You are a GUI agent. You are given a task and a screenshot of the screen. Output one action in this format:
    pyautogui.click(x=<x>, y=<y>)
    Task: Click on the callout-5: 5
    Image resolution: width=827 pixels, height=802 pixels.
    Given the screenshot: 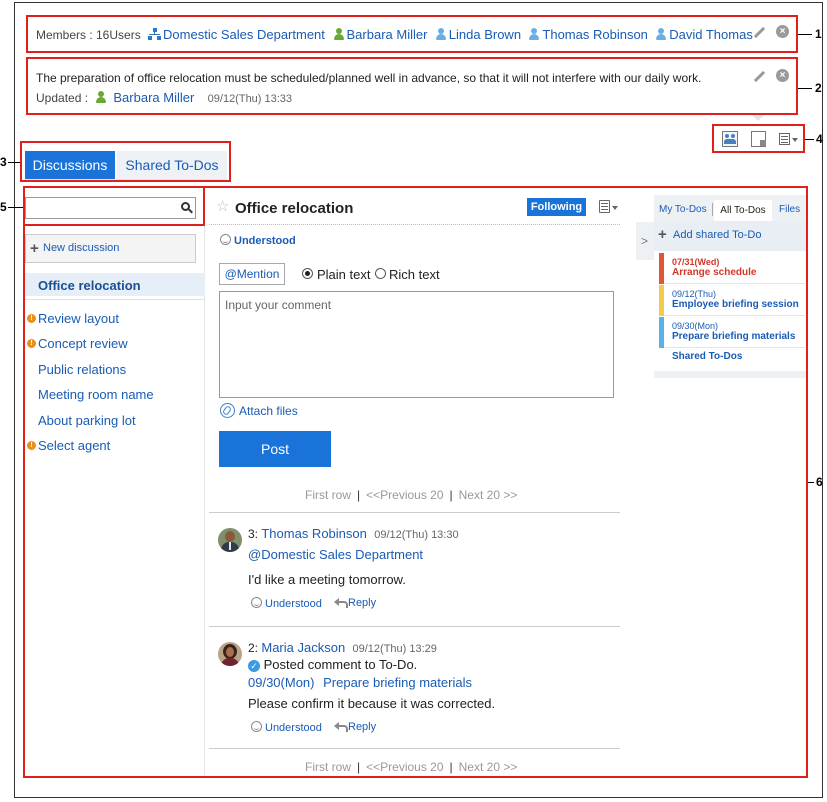 What is the action you would take?
    pyautogui.click(x=3, y=207)
    